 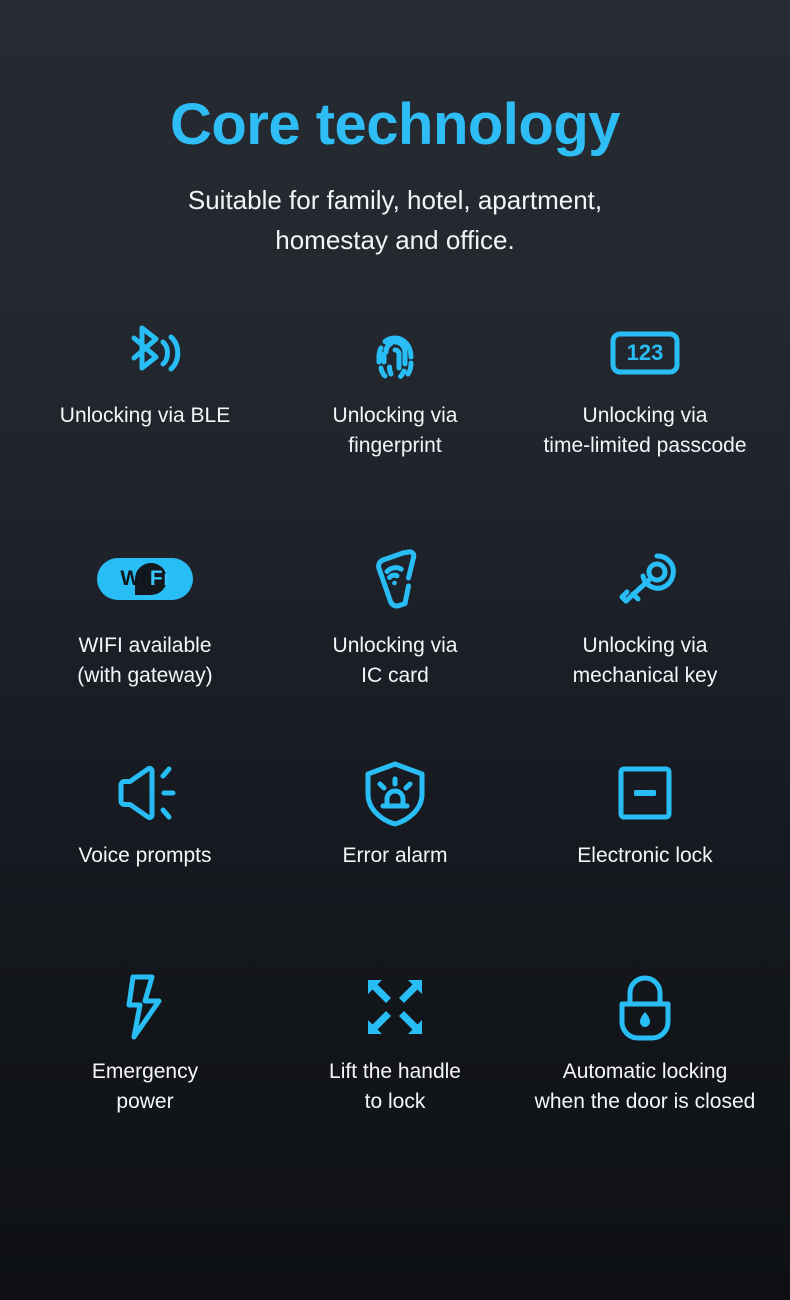 What do you see at coordinates (145, 1071) in the screenshot?
I see `label-line-1: Emergency` at bounding box center [145, 1071].